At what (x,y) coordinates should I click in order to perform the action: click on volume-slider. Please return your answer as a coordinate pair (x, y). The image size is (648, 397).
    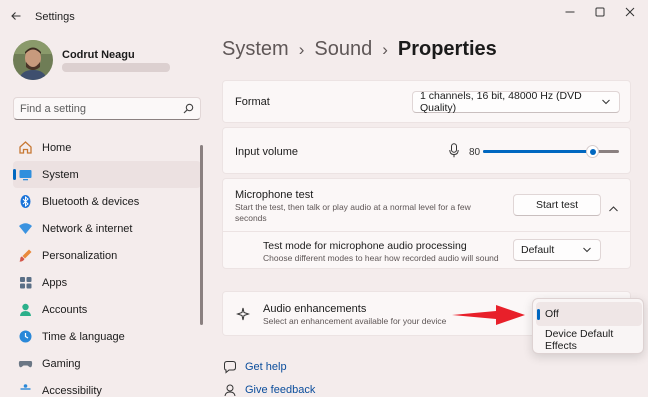
    Looking at the image, I should click on (551, 151).